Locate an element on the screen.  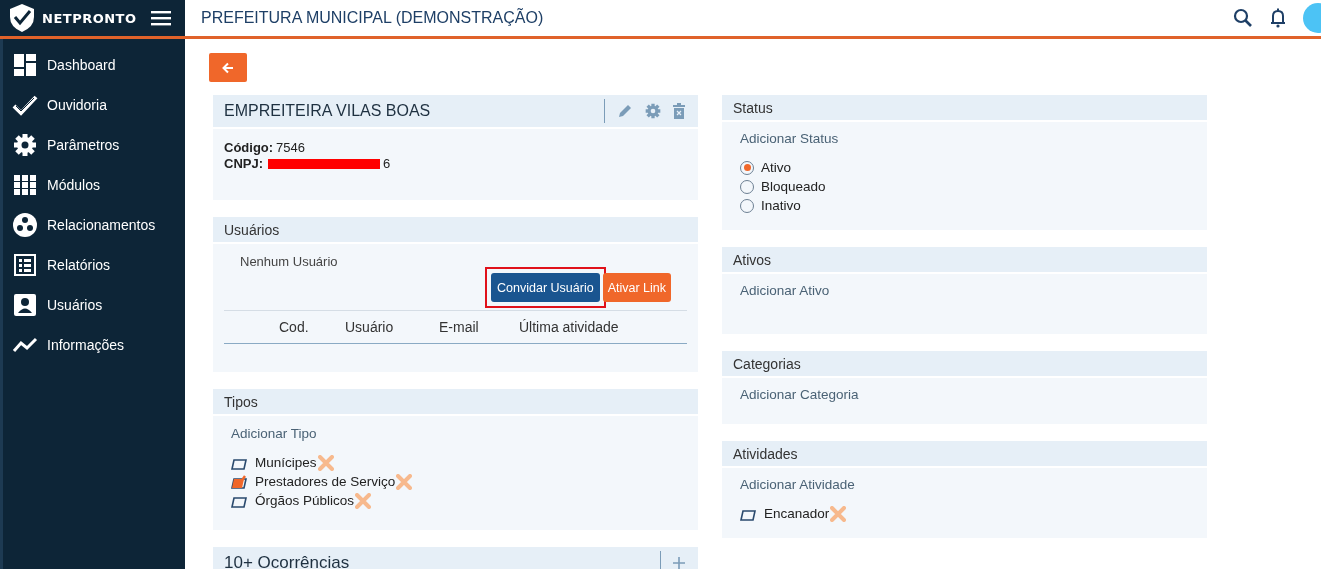
sidebar-item: Relatórios is located at coordinates (79, 265).